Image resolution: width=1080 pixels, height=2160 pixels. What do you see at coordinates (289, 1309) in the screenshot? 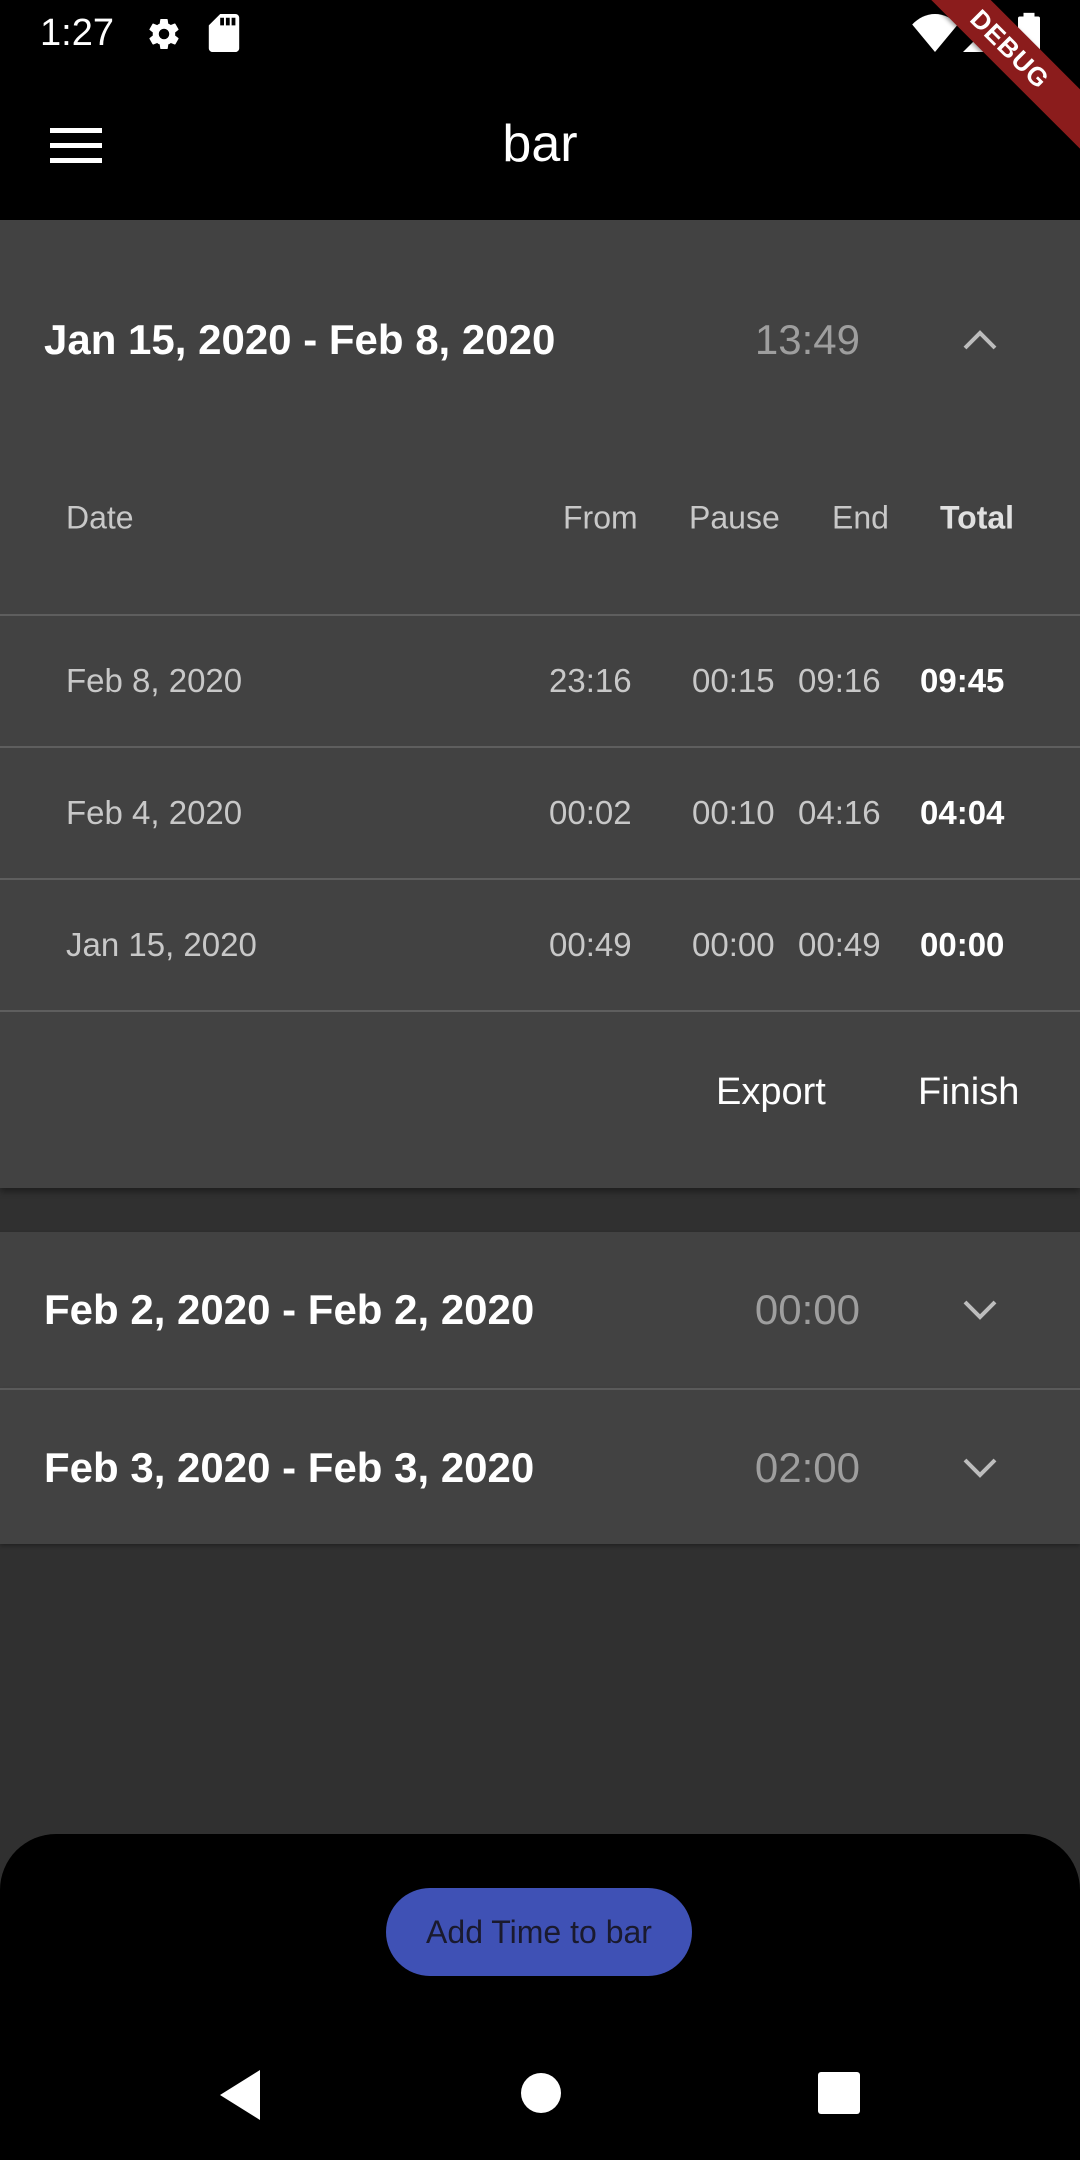
I see `period-range: Feb 2, 2020 - Feb 2, 2020` at bounding box center [289, 1309].